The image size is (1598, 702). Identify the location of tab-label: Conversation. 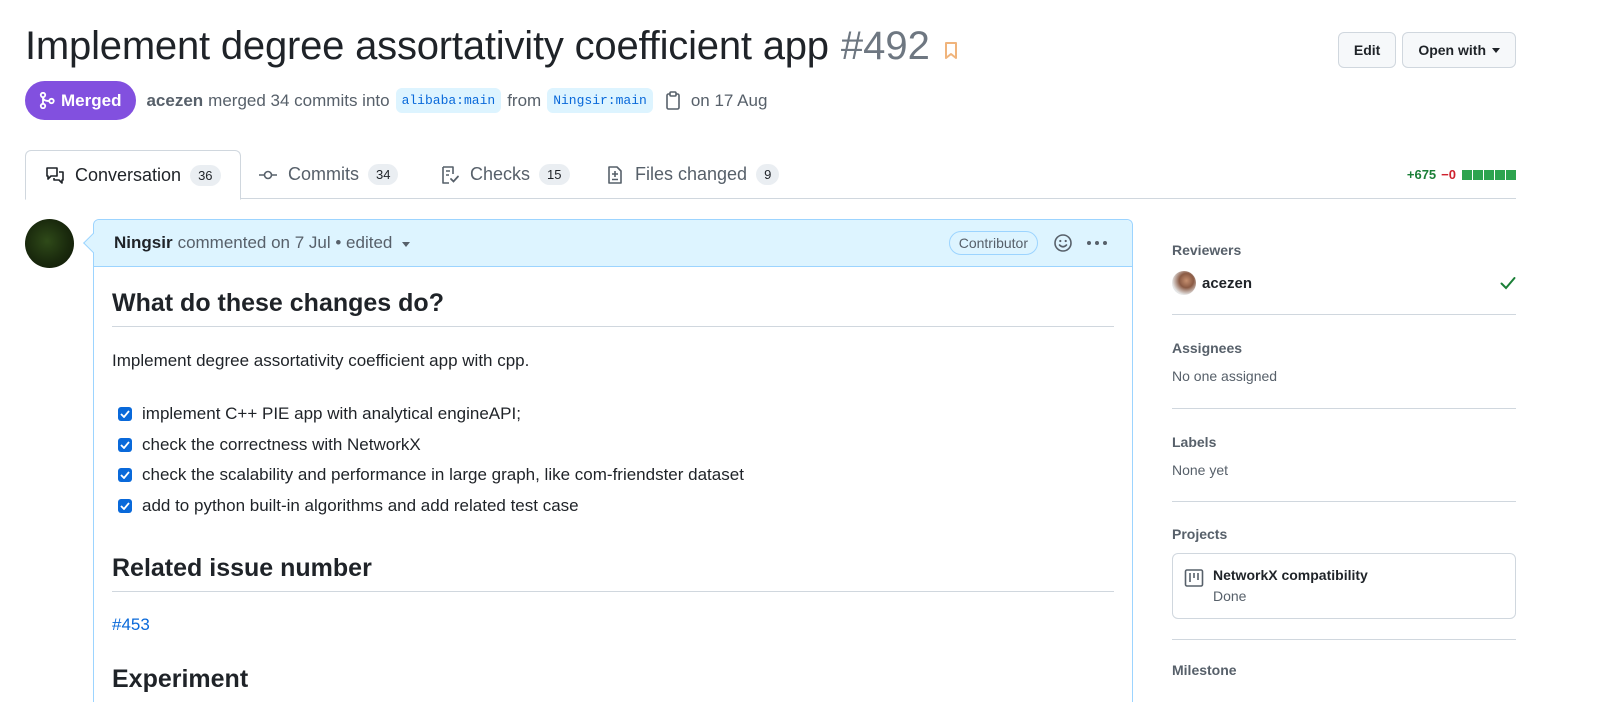
(128, 174).